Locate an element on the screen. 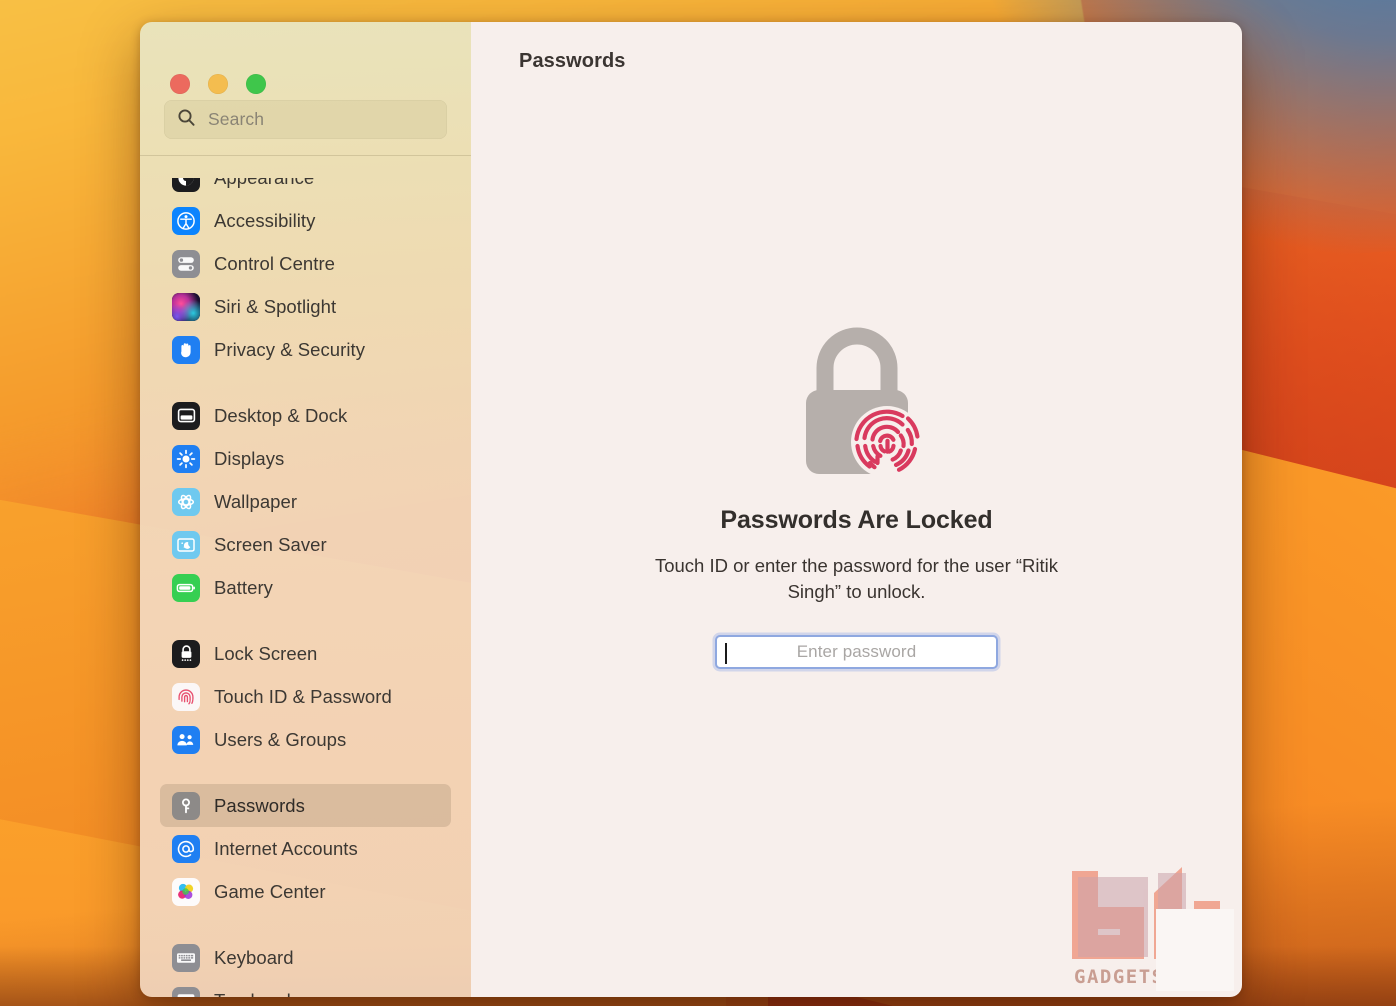 This screenshot has width=1396, height=1006. keyboard-icon is located at coordinates (186, 957).